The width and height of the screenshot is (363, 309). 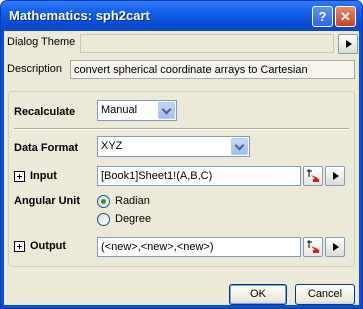 I want to click on title-bar: Mathematics: sph2cart ? ✕, so click(x=181, y=16).